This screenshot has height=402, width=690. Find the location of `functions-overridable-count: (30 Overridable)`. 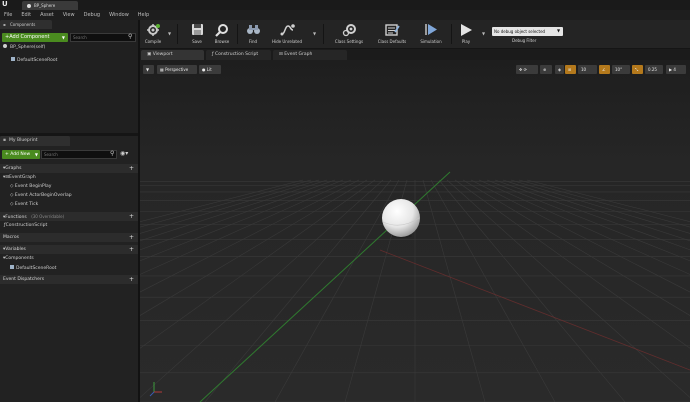

functions-overridable-count: (30 Overridable) is located at coordinates (48, 216).